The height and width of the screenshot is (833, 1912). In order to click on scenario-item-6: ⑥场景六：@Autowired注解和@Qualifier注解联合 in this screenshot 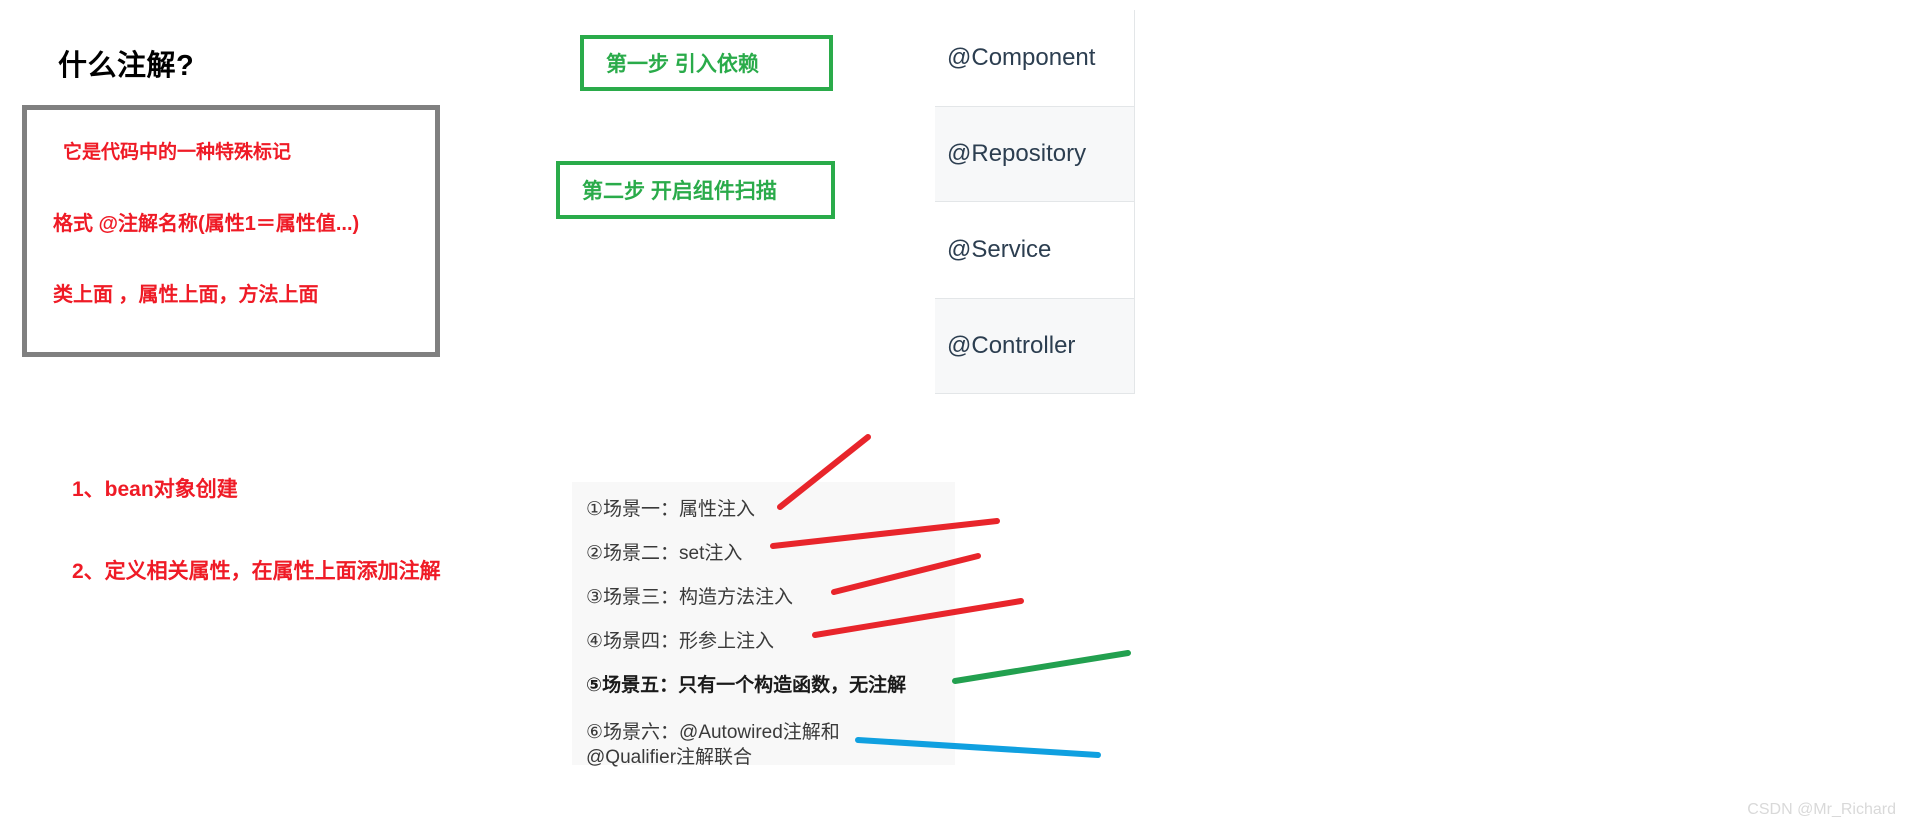, I will do `click(713, 745)`.